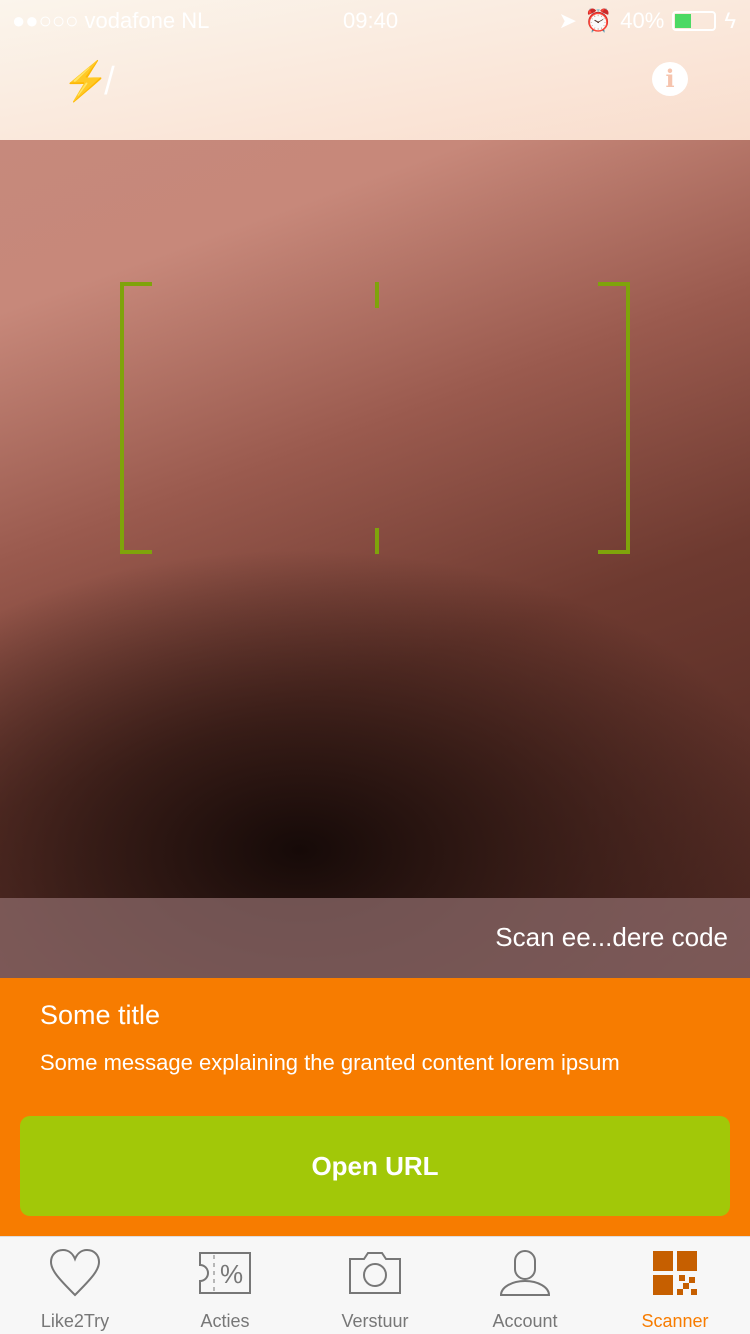 This screenshot has height=1334, width=750. I want to click on qr-code-icon, so click(675, 1267).